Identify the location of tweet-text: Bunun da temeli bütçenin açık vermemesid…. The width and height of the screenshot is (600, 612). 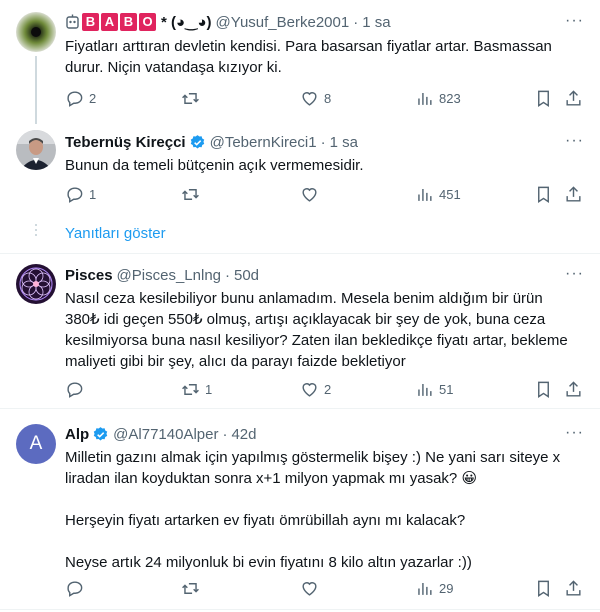
(322, 165).